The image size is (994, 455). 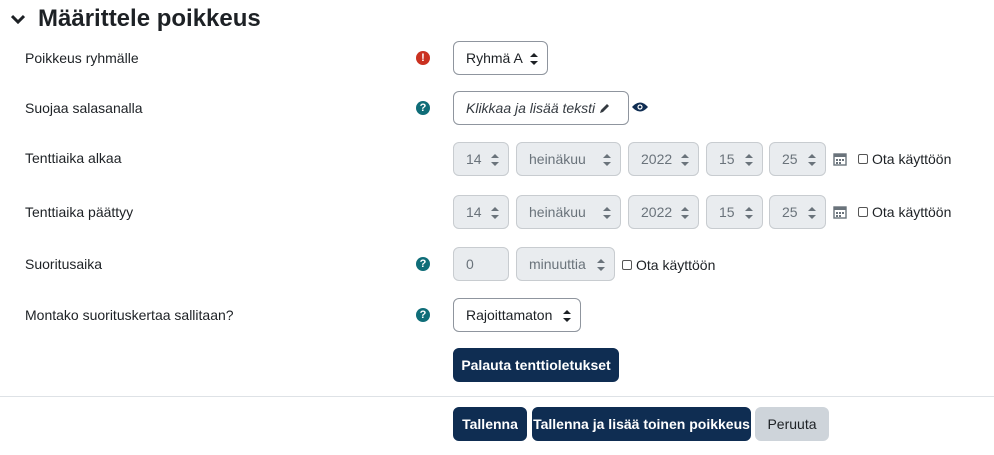 What do you see at coordinates (149, 18) in the screenshot?
I see `section-title: Määrittele poikkeus` at bounding box center [149, 18].